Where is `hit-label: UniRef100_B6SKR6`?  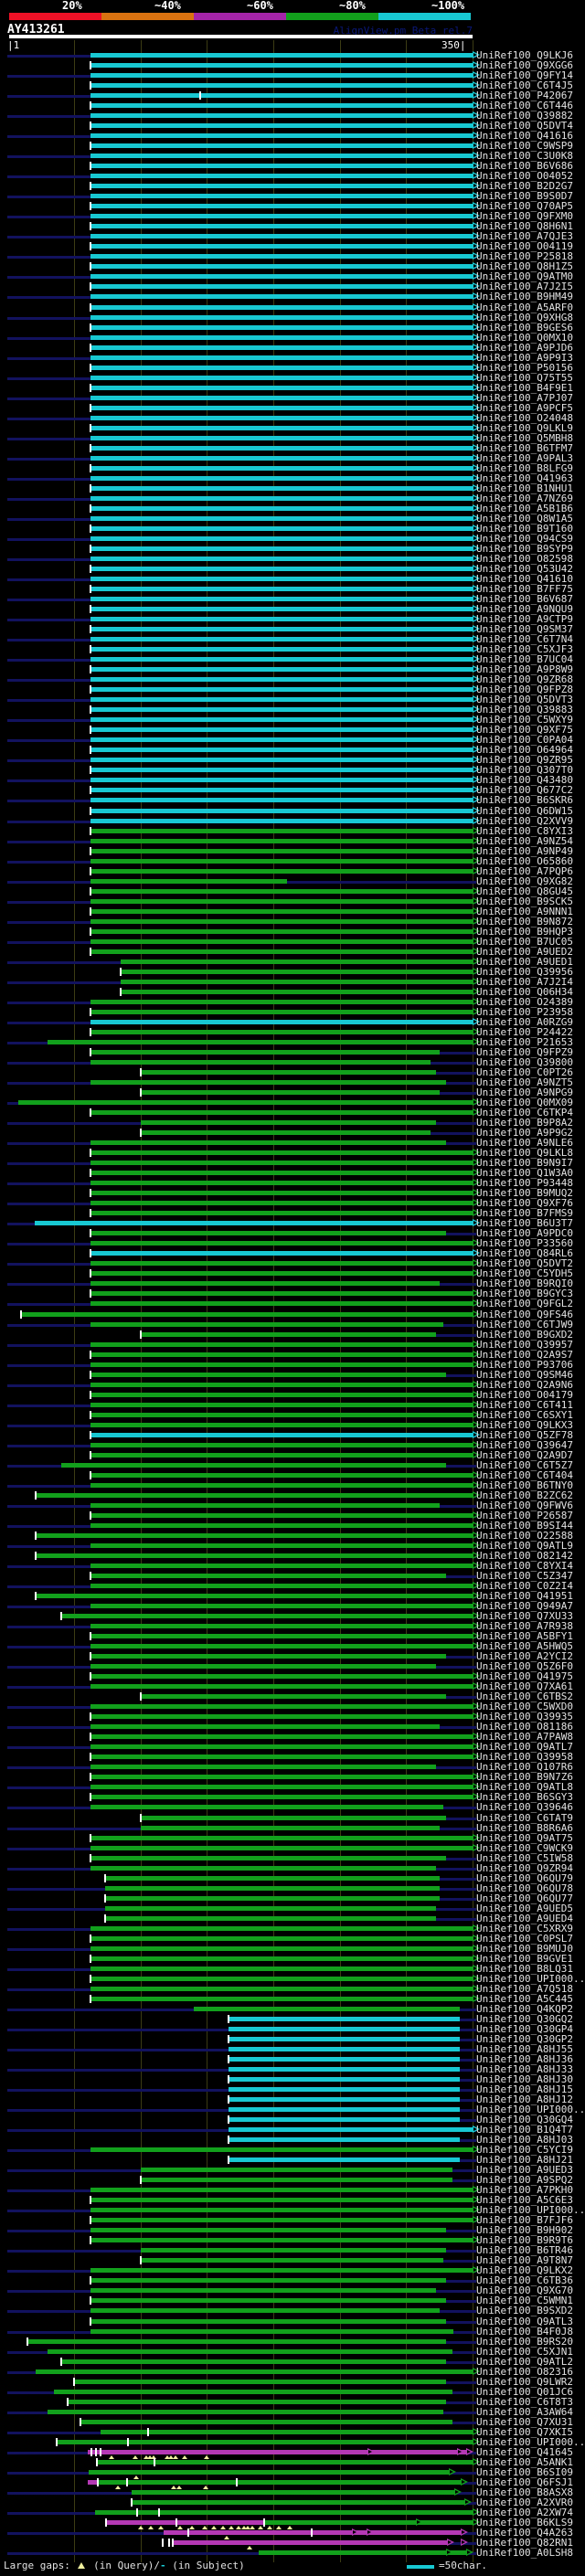 hit-label: UniRef100_B6SKR6 is located at coordinates (524, 800).